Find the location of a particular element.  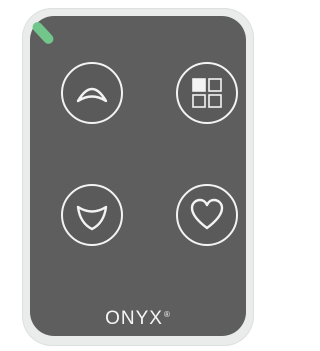

grid-icon is located at coordinates (207, 93).